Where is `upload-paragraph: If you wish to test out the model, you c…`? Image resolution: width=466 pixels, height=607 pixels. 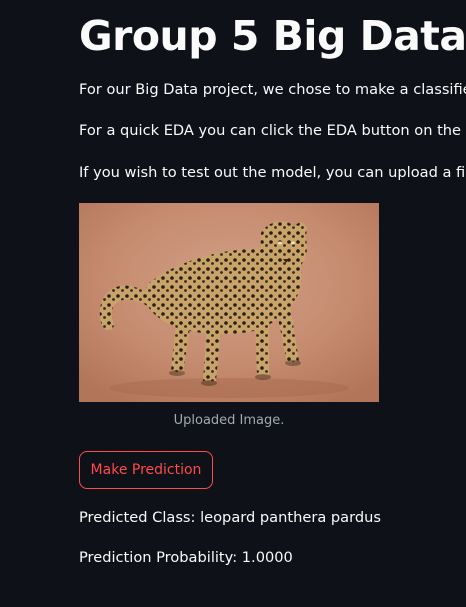
upload-paragraph: If you wish to test out the model, you c… is located at coordinates (272, 172).